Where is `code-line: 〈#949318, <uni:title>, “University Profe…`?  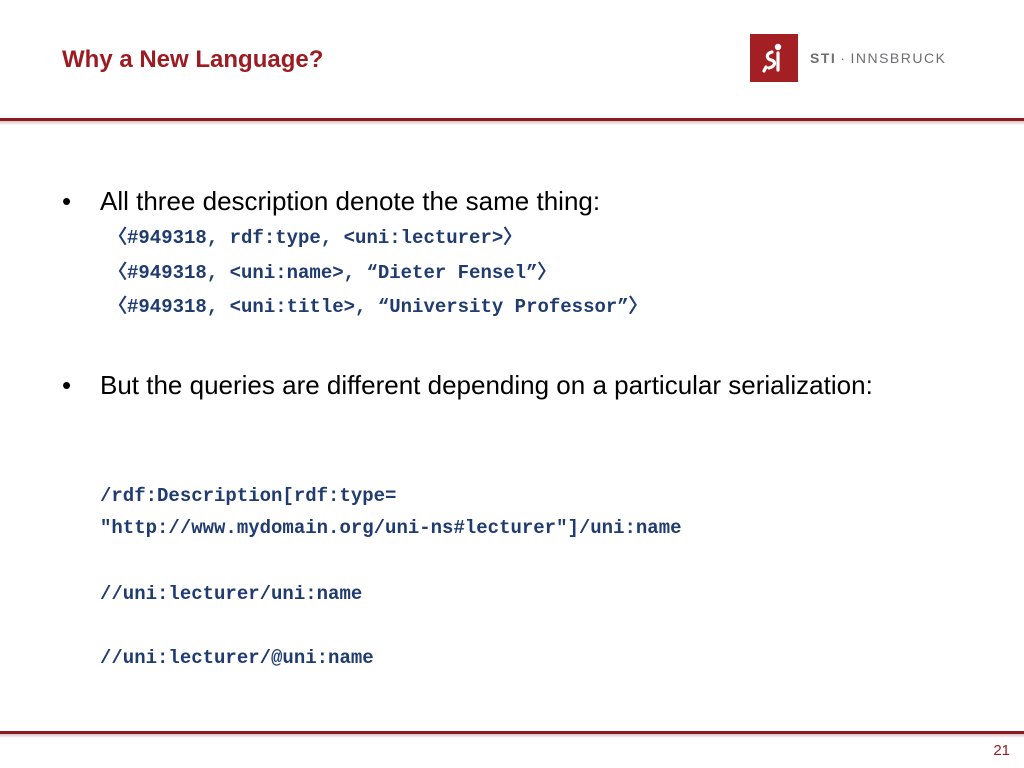 code-line: 〈#949318, <uni:title>, “University Profe… is located at coordinates (378, 307).